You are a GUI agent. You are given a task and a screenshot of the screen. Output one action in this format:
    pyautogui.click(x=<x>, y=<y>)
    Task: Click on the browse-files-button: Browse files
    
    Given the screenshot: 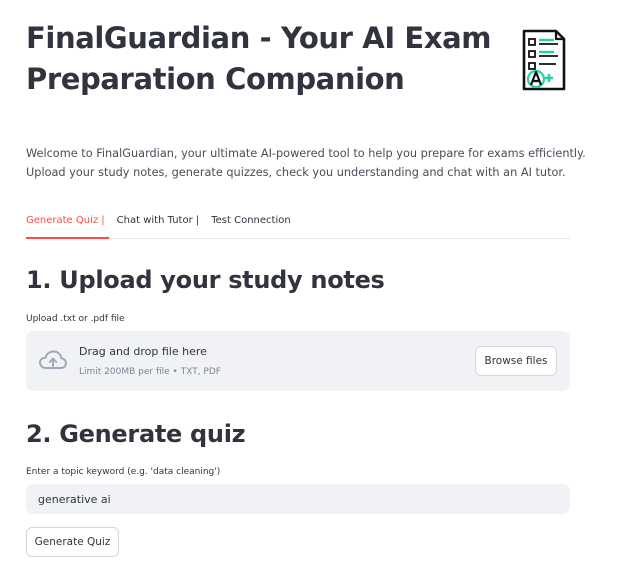 What is the action you would take?
    pyautogui.click(x=516, y=361)
    